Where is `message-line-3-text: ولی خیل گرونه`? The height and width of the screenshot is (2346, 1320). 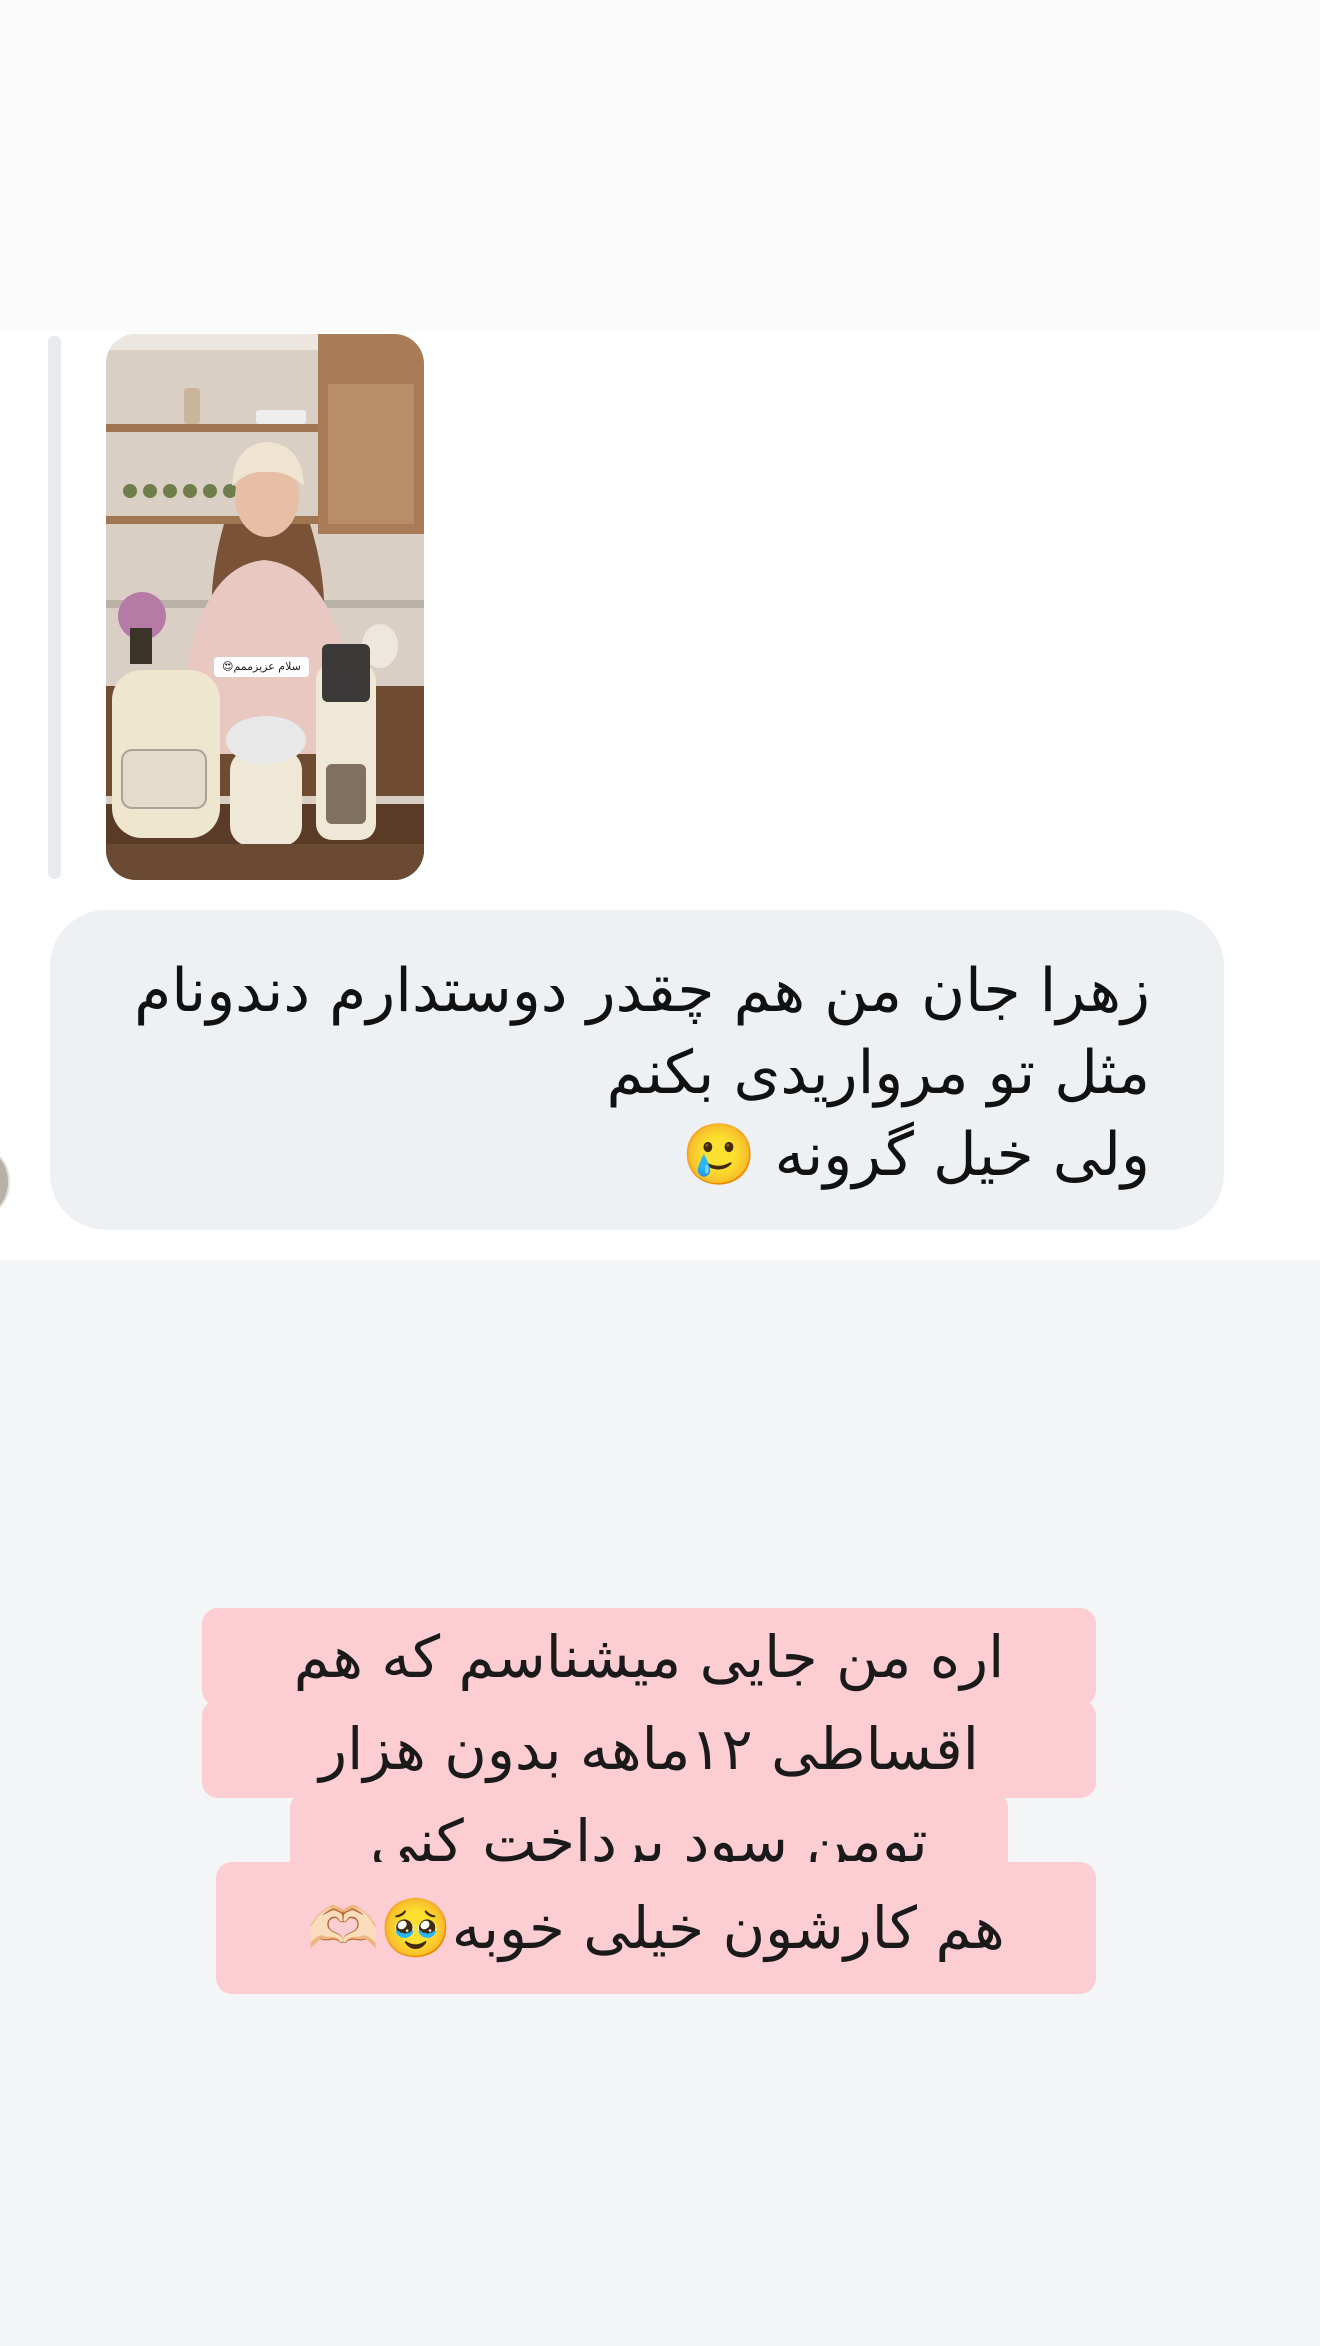
message-line-3-text: ولی خیل گرونه is located at coordinates (962, 1155).